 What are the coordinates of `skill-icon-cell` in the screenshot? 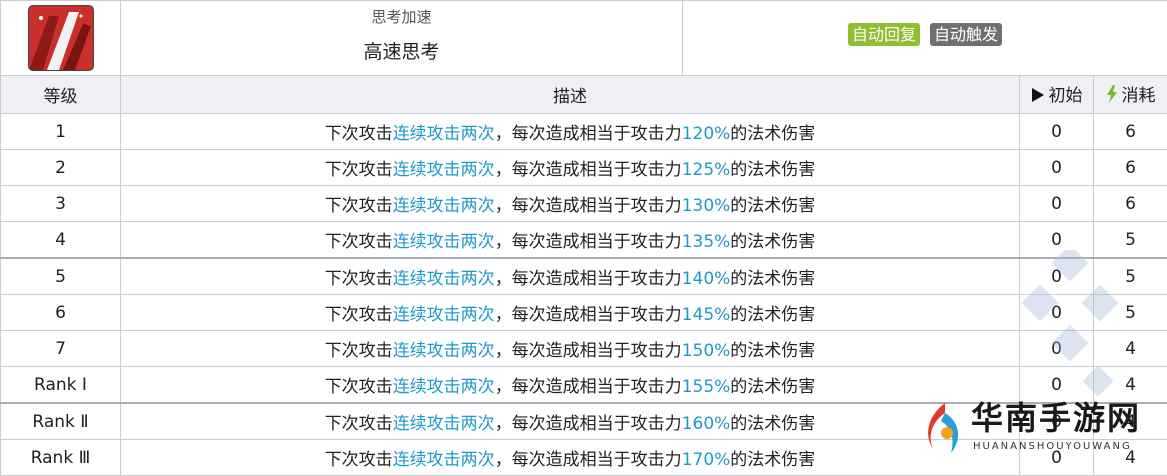 It's located at (61, 38).